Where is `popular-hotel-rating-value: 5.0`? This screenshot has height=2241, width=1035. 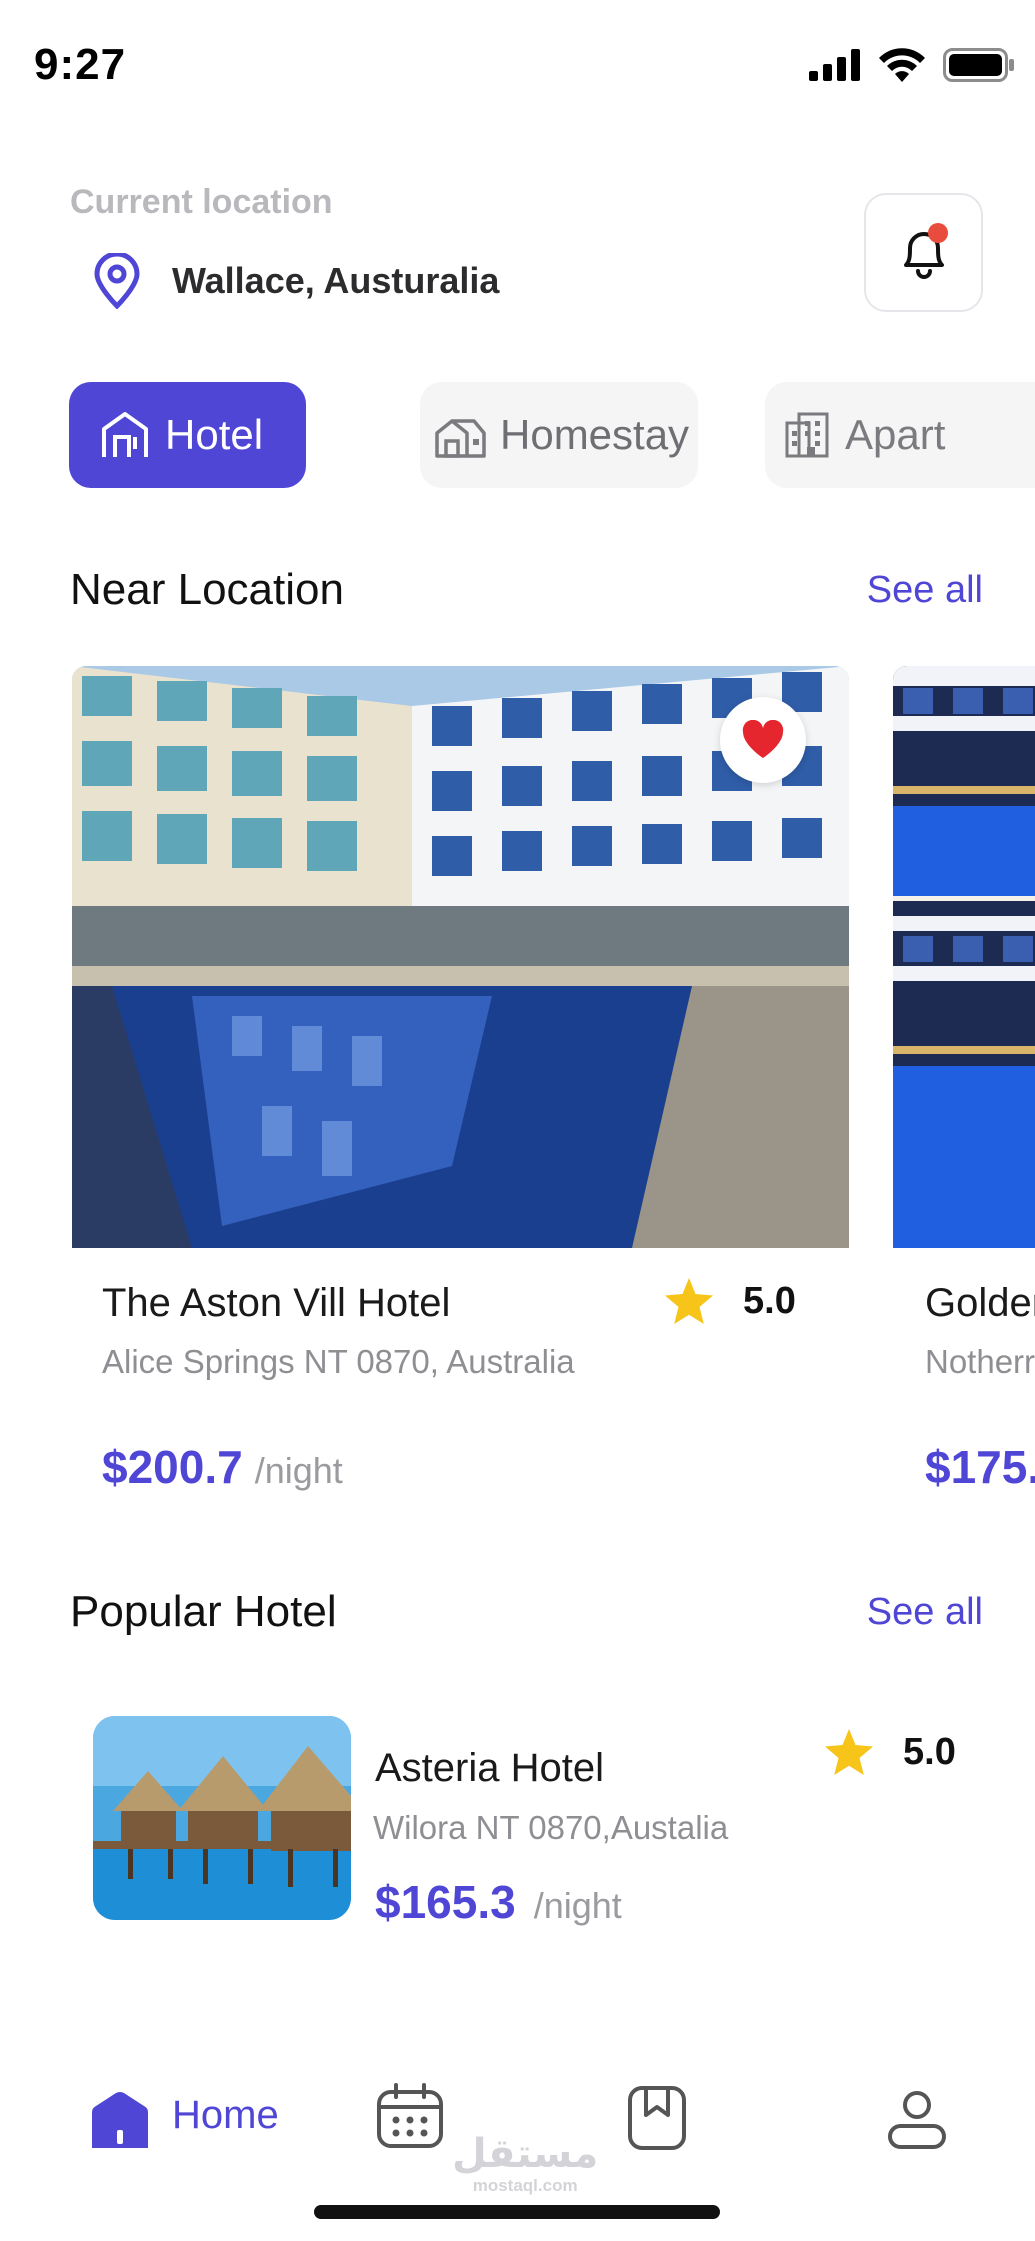 popular-hotel-rating-value: 5.0 is located at coordinates (929, 1751).